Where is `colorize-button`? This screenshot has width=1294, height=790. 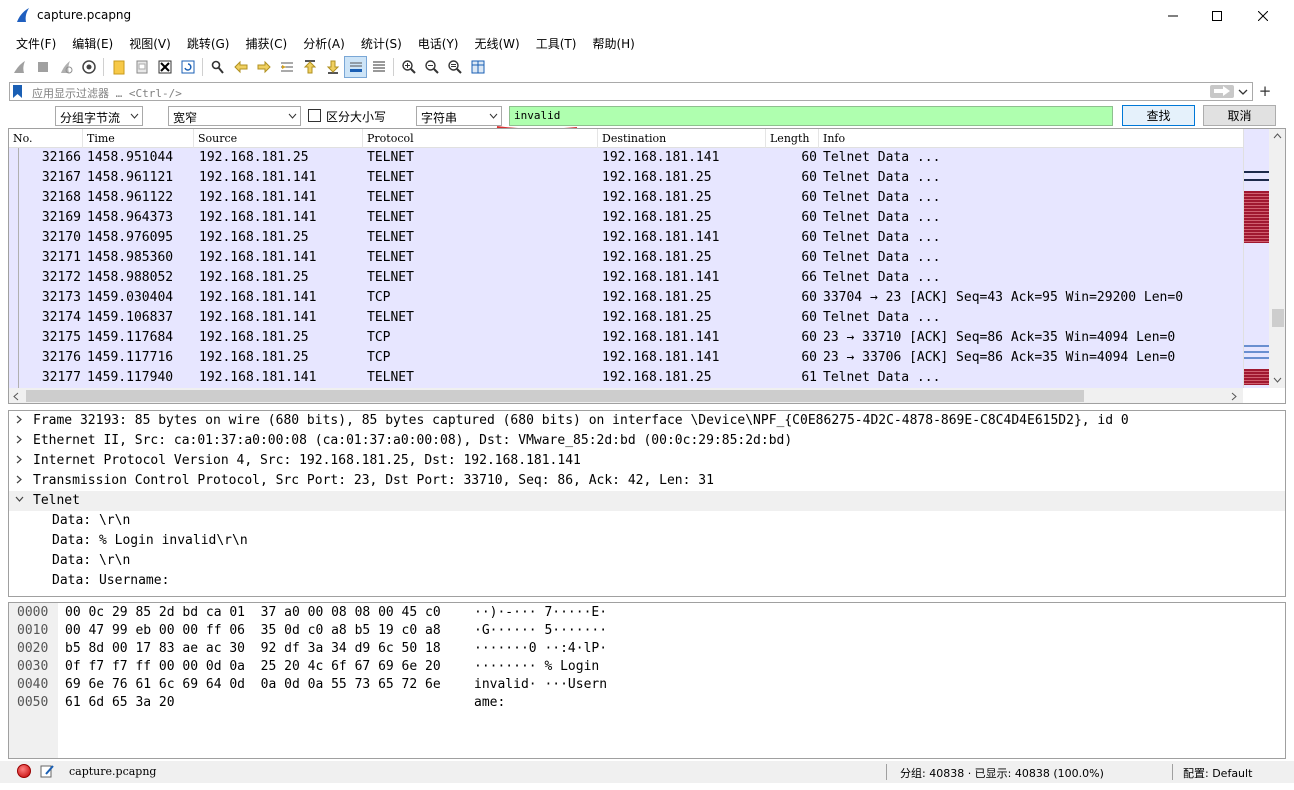 colorize-button is located at coordinates (378, 67).